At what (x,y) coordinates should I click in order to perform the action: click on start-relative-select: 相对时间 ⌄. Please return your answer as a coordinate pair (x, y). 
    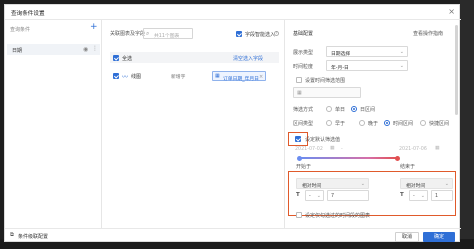
    Looking at the image, I should click on (332, 183).